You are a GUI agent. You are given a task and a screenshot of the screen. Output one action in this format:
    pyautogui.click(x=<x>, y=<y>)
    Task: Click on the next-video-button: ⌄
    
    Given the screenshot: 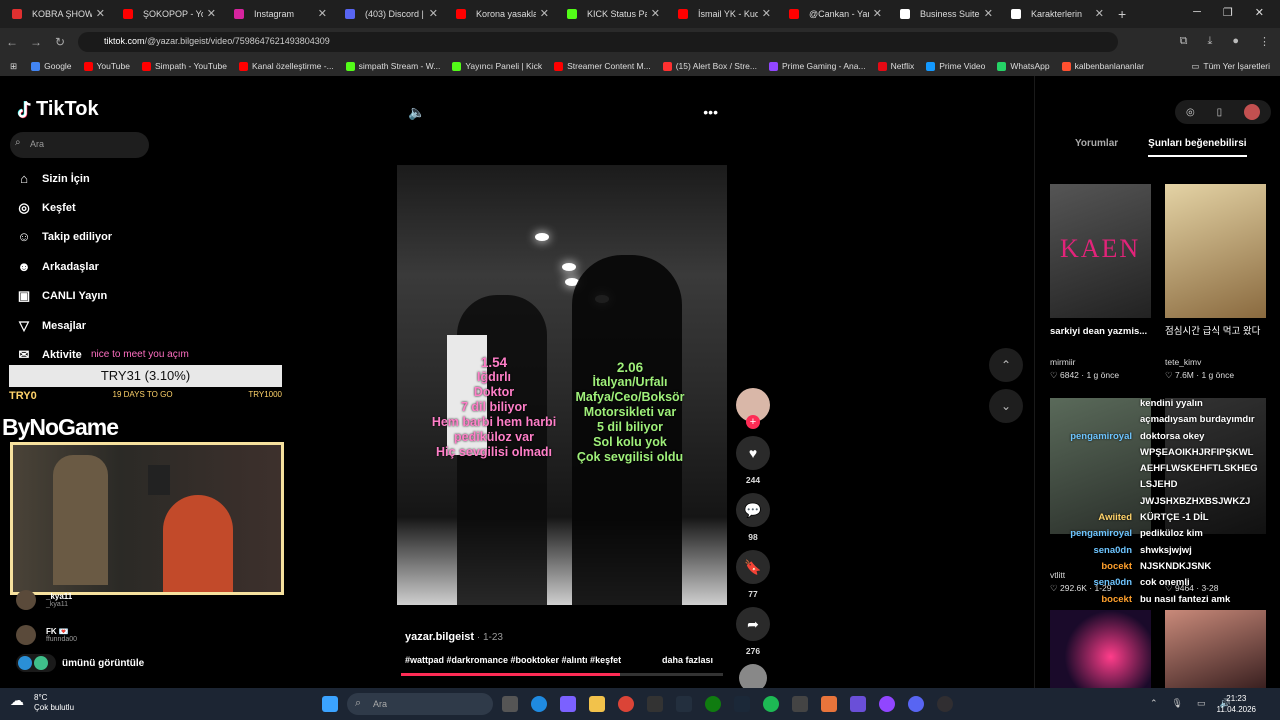 What is the action you would take?
    pyautogui.click(x=1006, y=406)
    